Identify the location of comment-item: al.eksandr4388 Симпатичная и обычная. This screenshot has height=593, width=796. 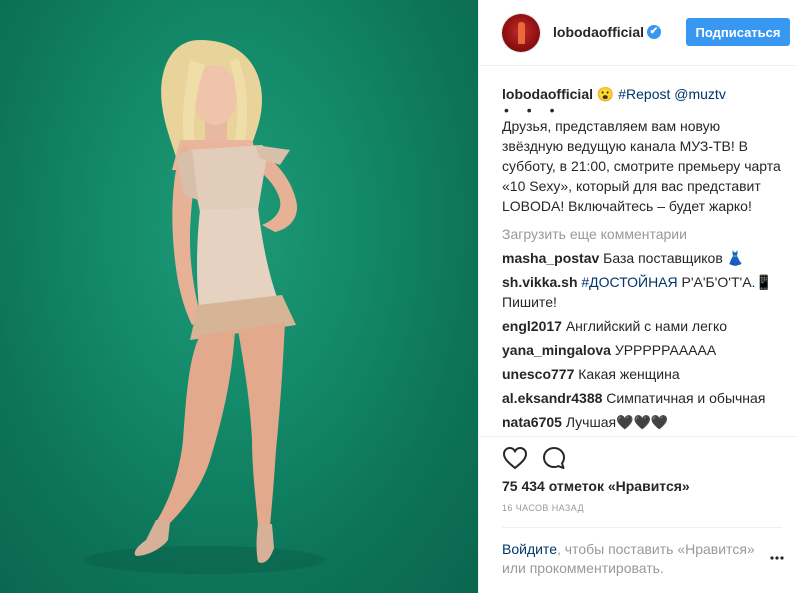
(643, 398).